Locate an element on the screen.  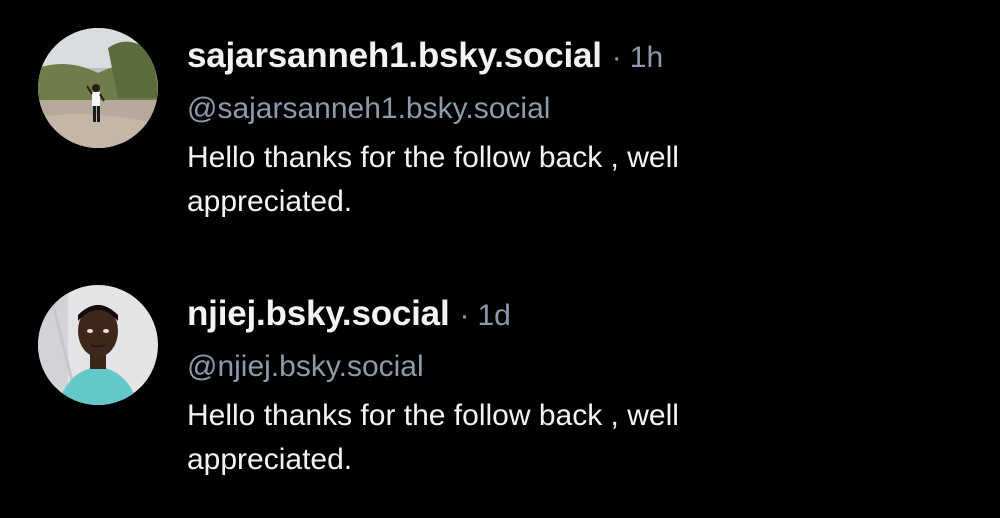
user-handle: @sajarsanneh1.bsky.social is located at coordinates (573, 109).